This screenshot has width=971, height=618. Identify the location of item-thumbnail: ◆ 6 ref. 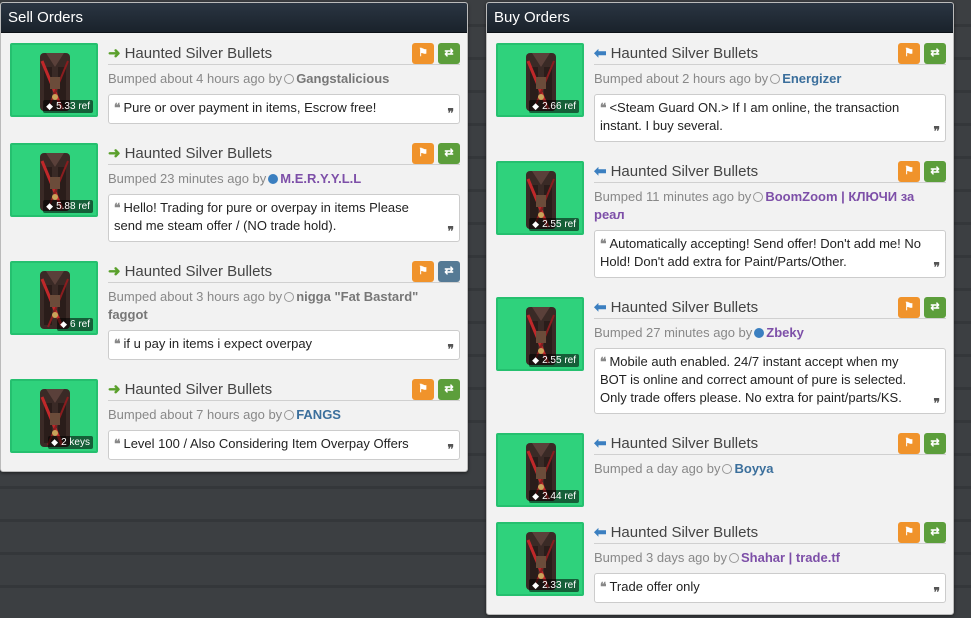
(54, 298).